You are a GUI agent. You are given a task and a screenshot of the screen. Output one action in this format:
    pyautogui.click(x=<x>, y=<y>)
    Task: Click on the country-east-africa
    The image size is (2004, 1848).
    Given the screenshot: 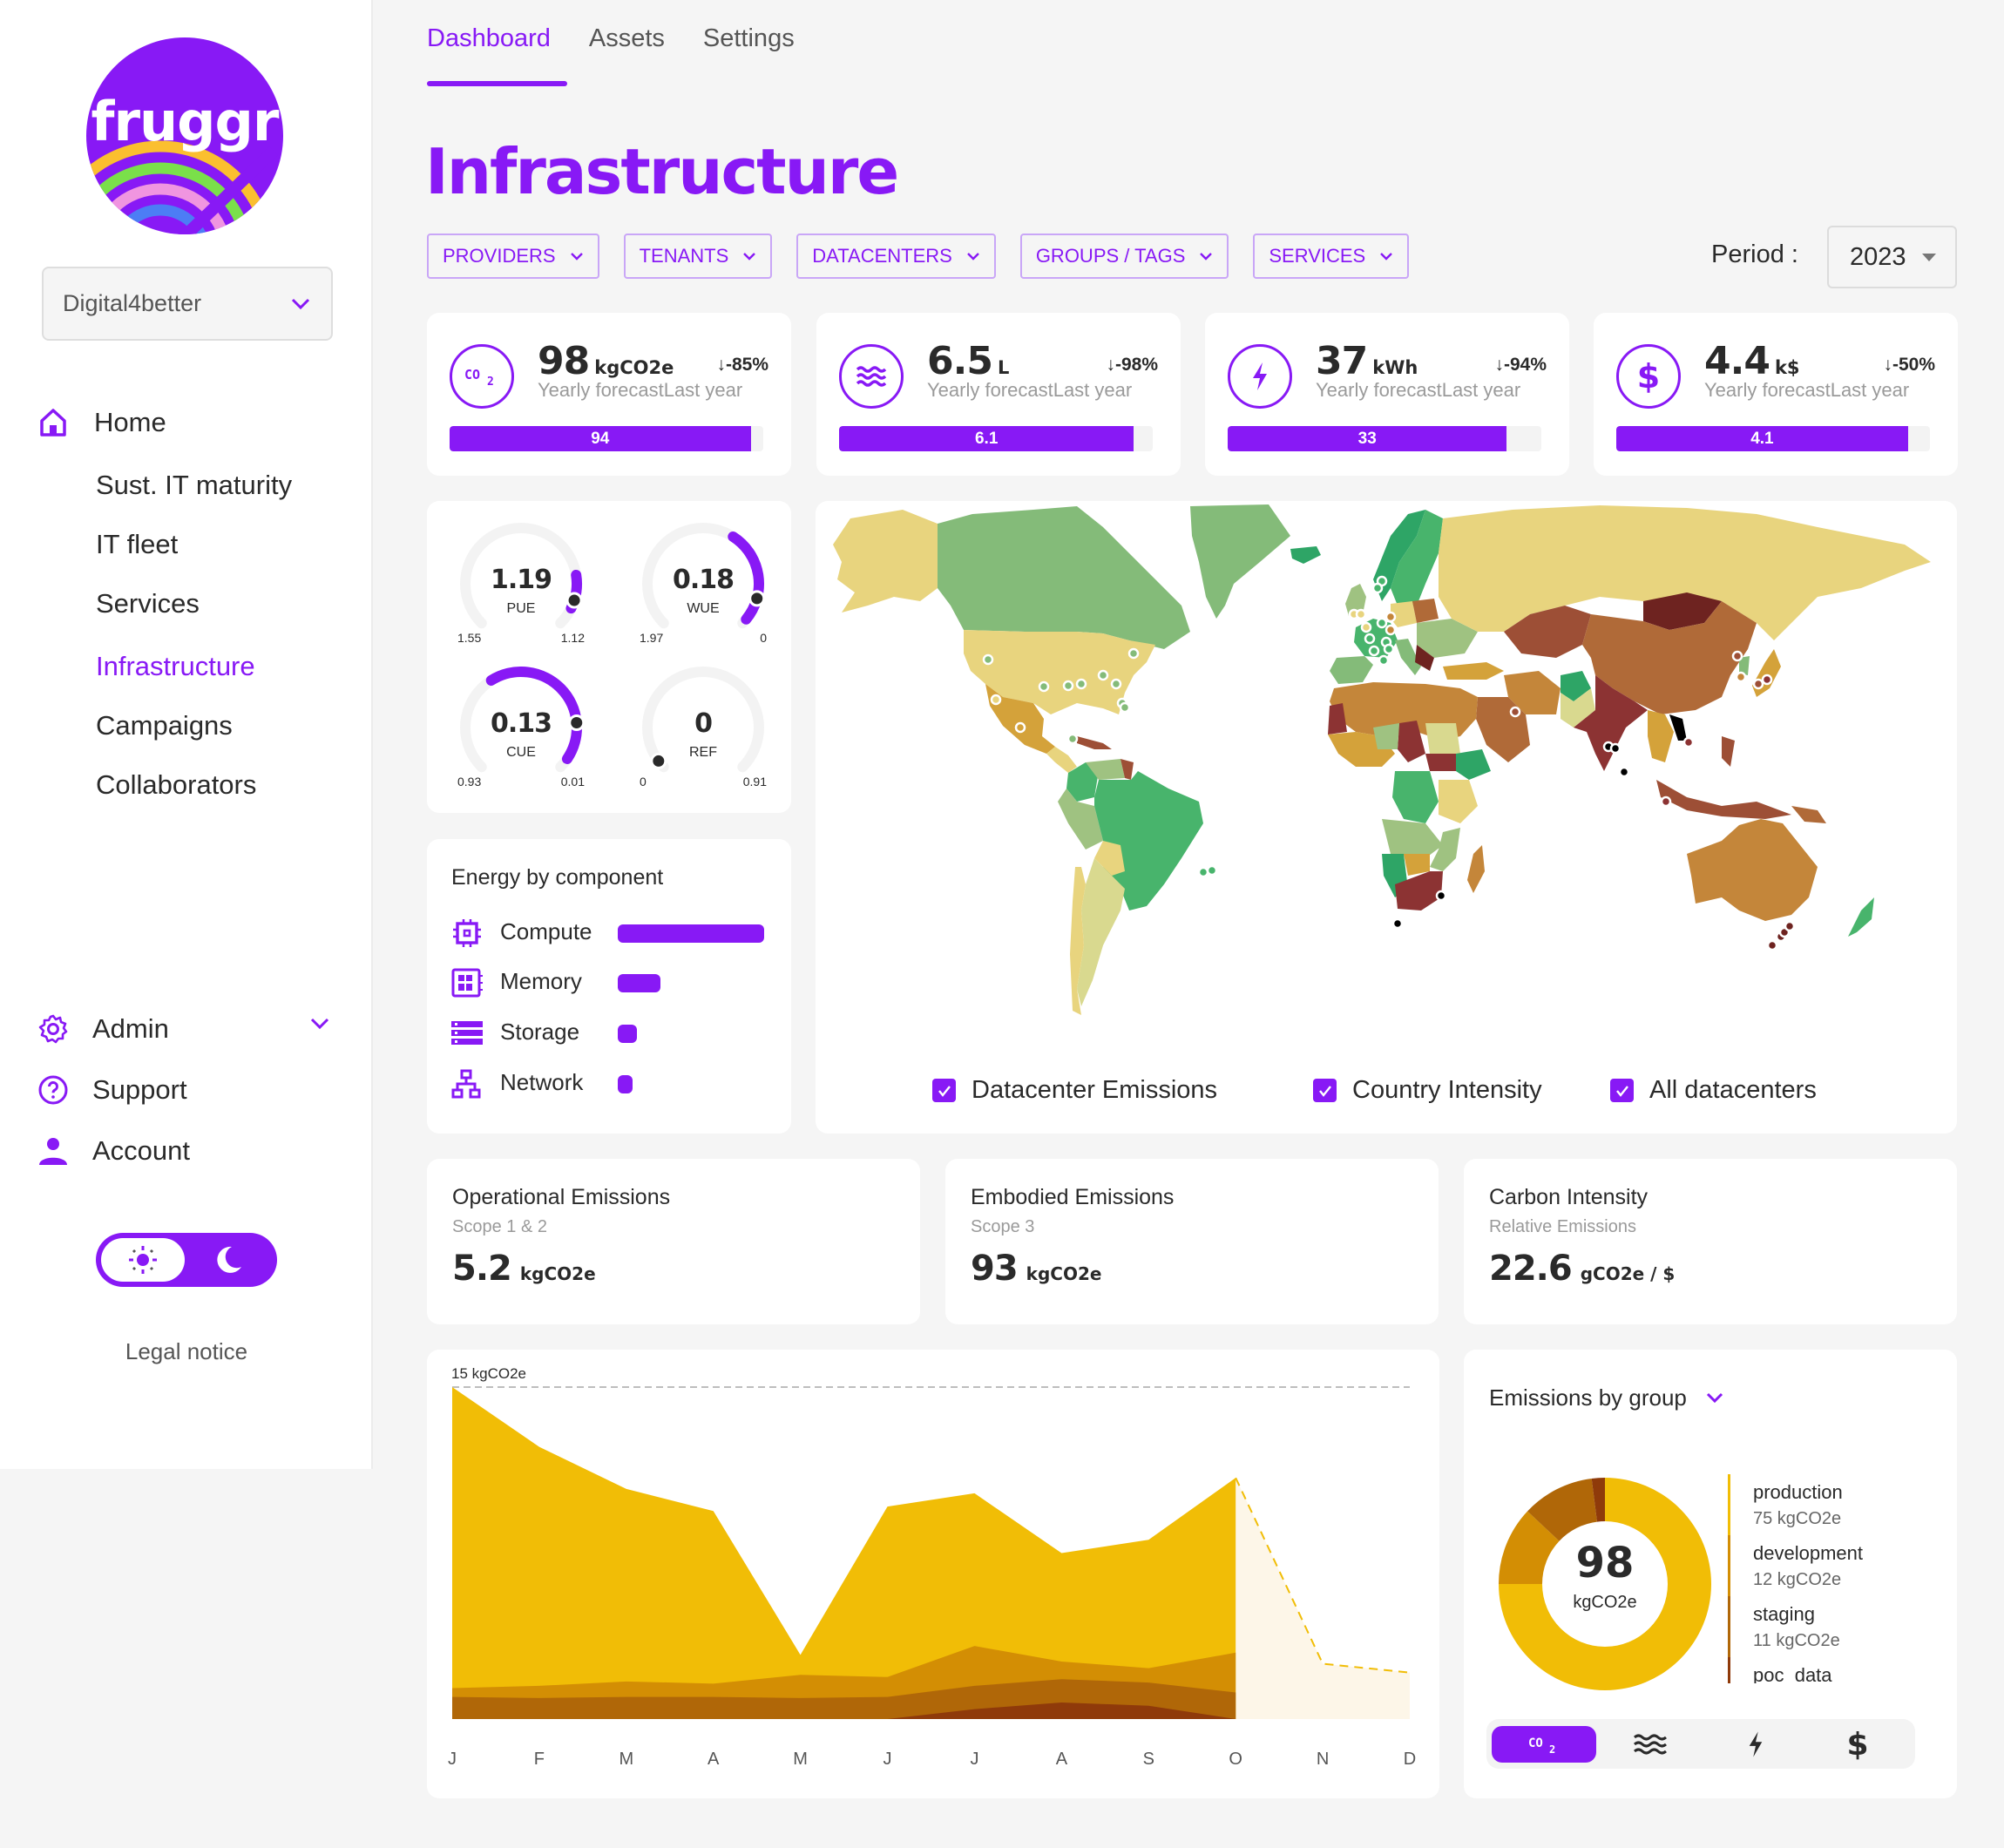 What is the action you would take?
    pyautogui.click(x=1458, y=801)
    